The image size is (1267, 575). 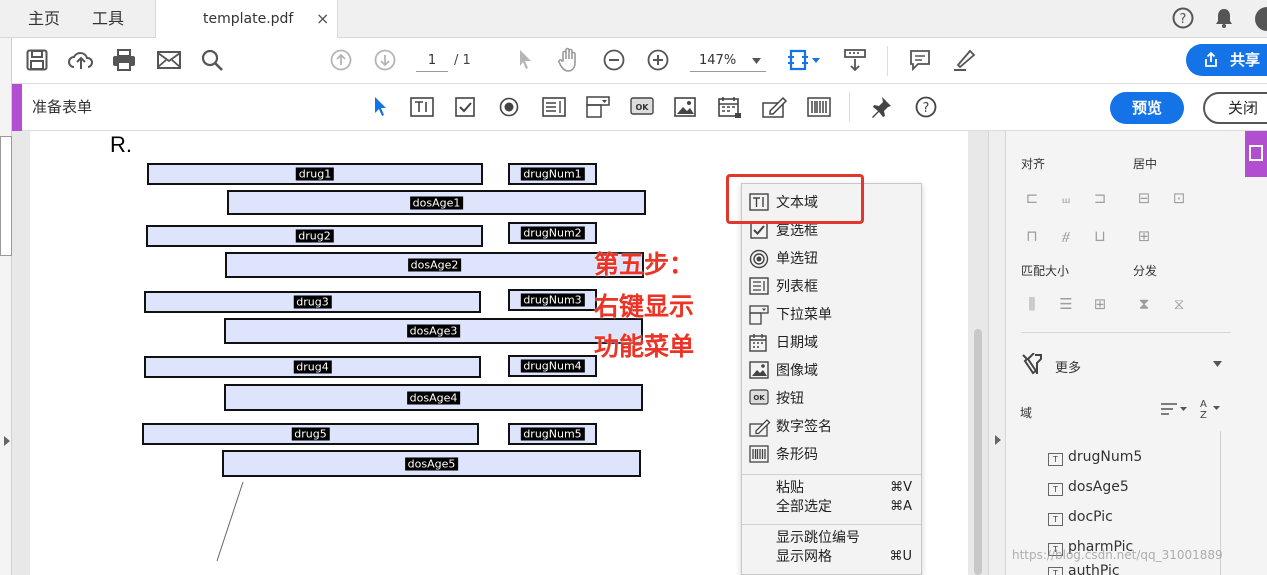 What do you see at coordinates (310, 434) in the screenshot?
I see `form-field-drug5: drug5` at bounding box center [310, 434].